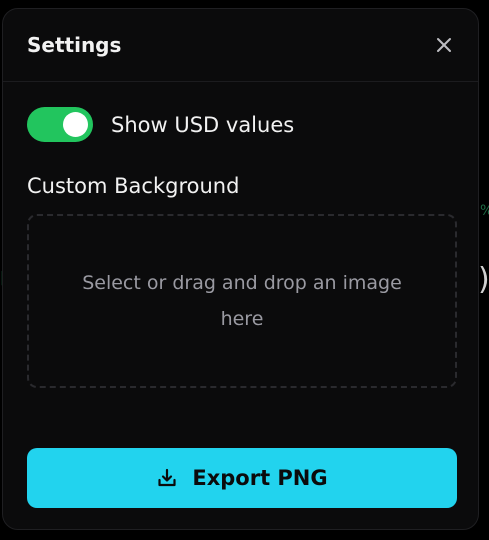  Describe the element at coordinates (240, 45) in the screenshot. I see `modal-header: Settings` at that location.